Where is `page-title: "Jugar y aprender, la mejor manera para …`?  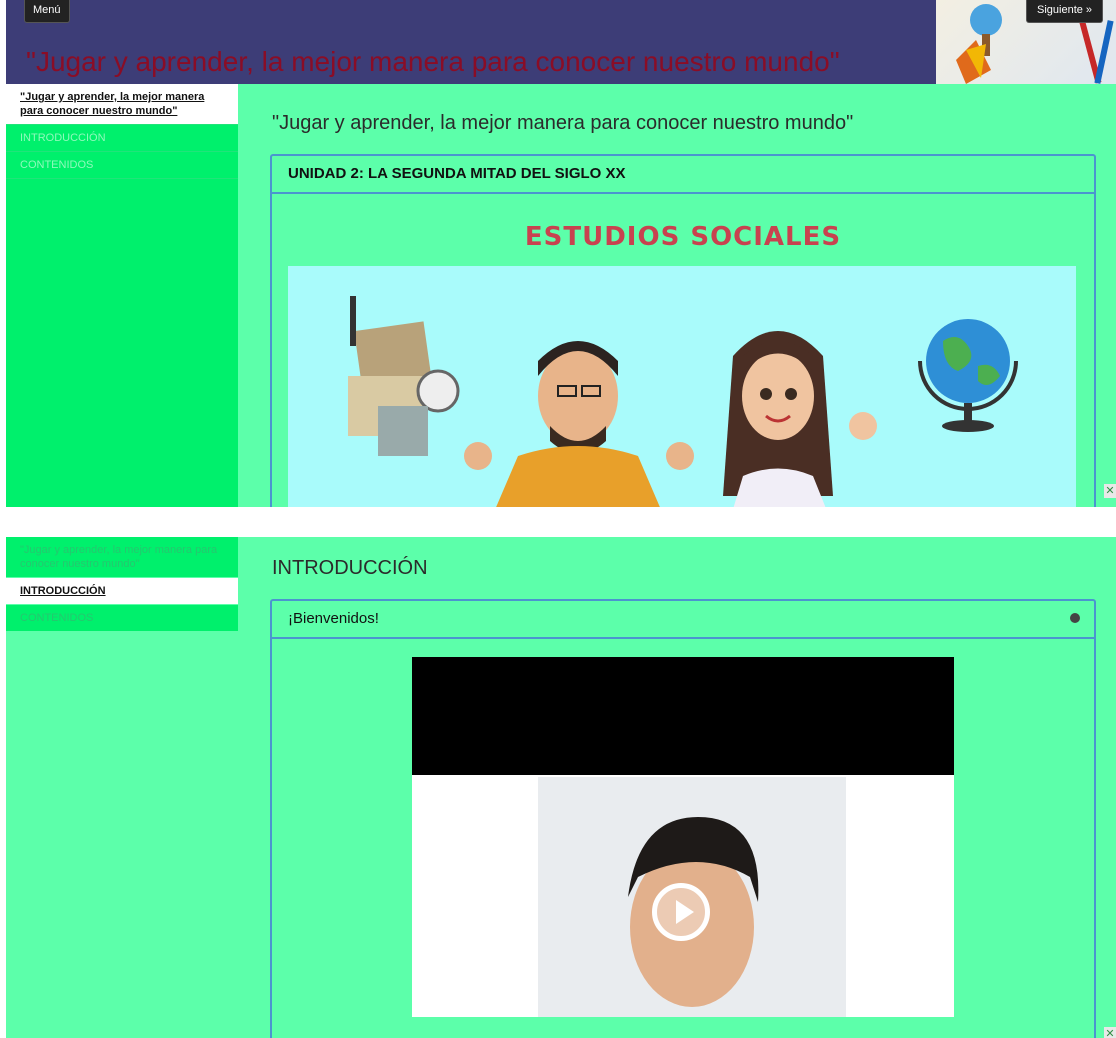 page-title: "Jugar y aprender, la mejor manera para … is located at coordinates (563, 123).